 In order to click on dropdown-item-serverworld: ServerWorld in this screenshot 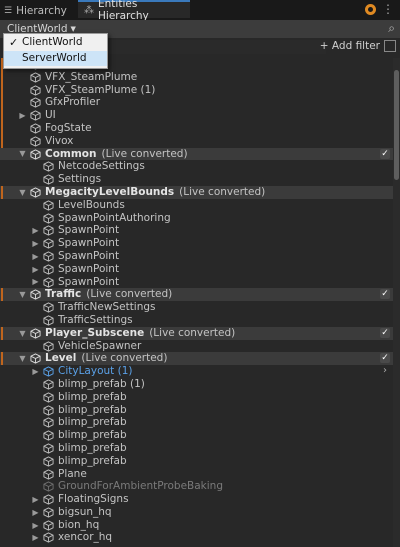, I will do `click(55, 58)`.